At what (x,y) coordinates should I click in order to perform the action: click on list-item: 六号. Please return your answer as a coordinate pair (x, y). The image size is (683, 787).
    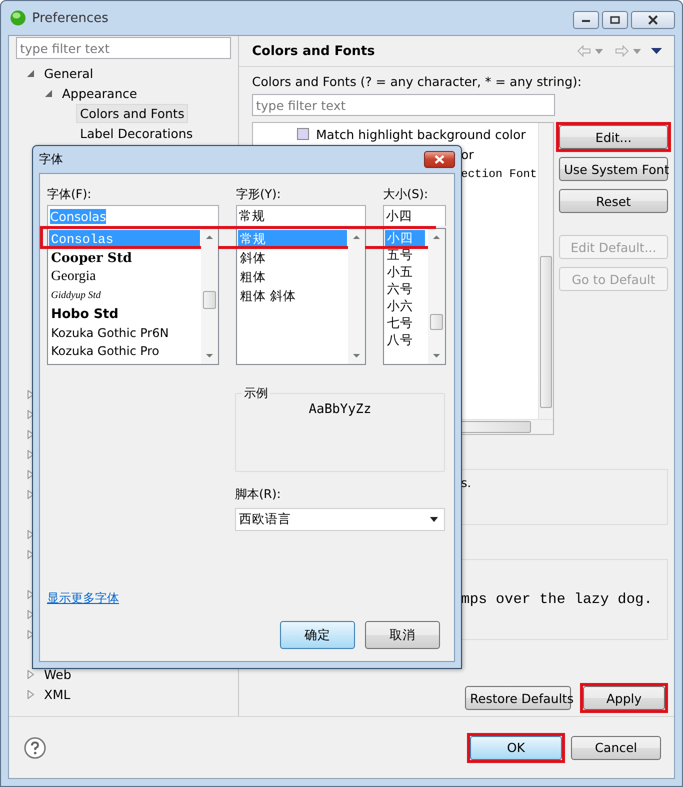
    Looking at the image, I should click on (405, 289).